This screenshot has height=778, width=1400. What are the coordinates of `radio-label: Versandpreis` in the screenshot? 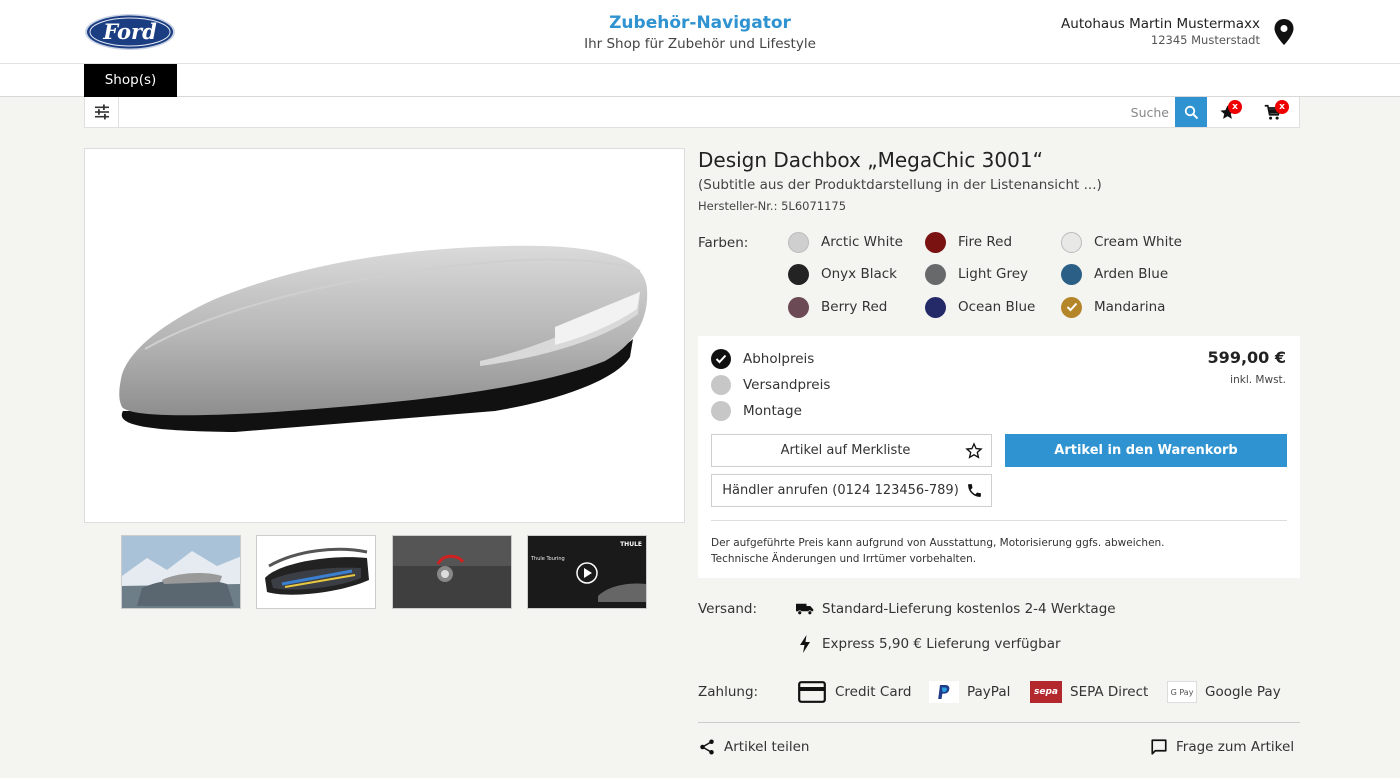 It's located at (787, 385).